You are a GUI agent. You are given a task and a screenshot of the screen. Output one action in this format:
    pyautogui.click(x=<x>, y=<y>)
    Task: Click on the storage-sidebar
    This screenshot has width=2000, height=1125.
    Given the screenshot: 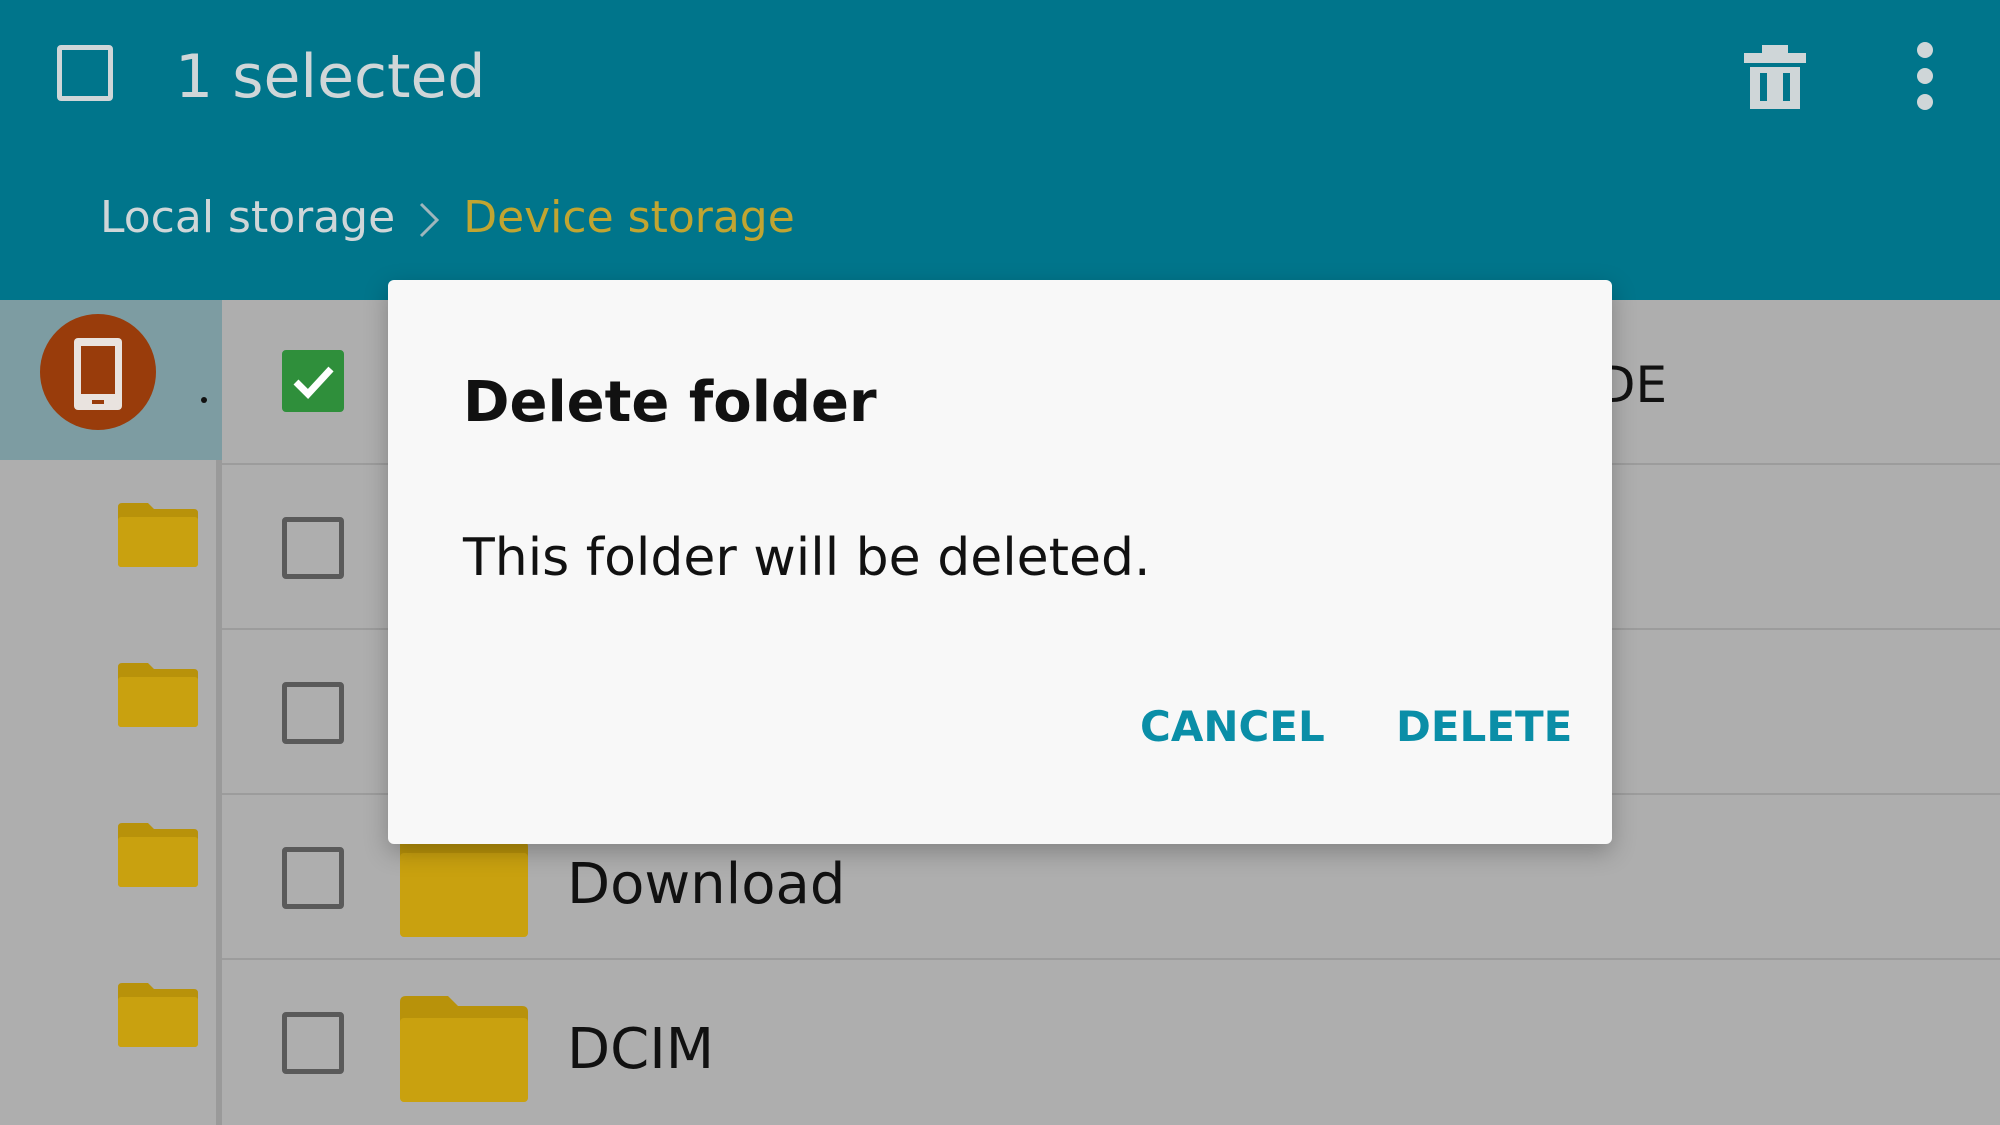 What is the action you would take?
    pyautogui.click(x=111, y=712)
    